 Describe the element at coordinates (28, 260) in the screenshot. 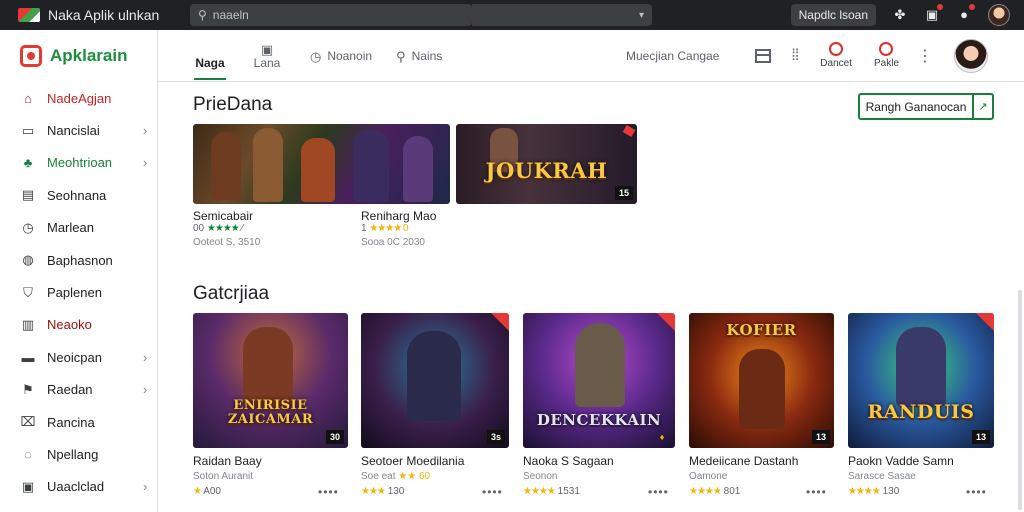

I see `gamepad-icon: ◍` at that location.